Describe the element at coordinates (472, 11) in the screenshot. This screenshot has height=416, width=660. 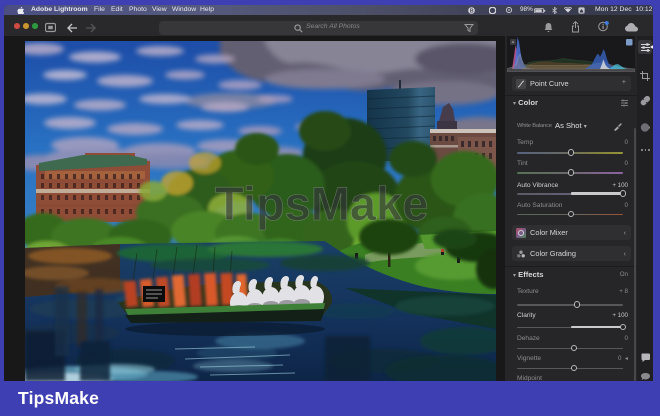
I see `svg-text: B` at that location.